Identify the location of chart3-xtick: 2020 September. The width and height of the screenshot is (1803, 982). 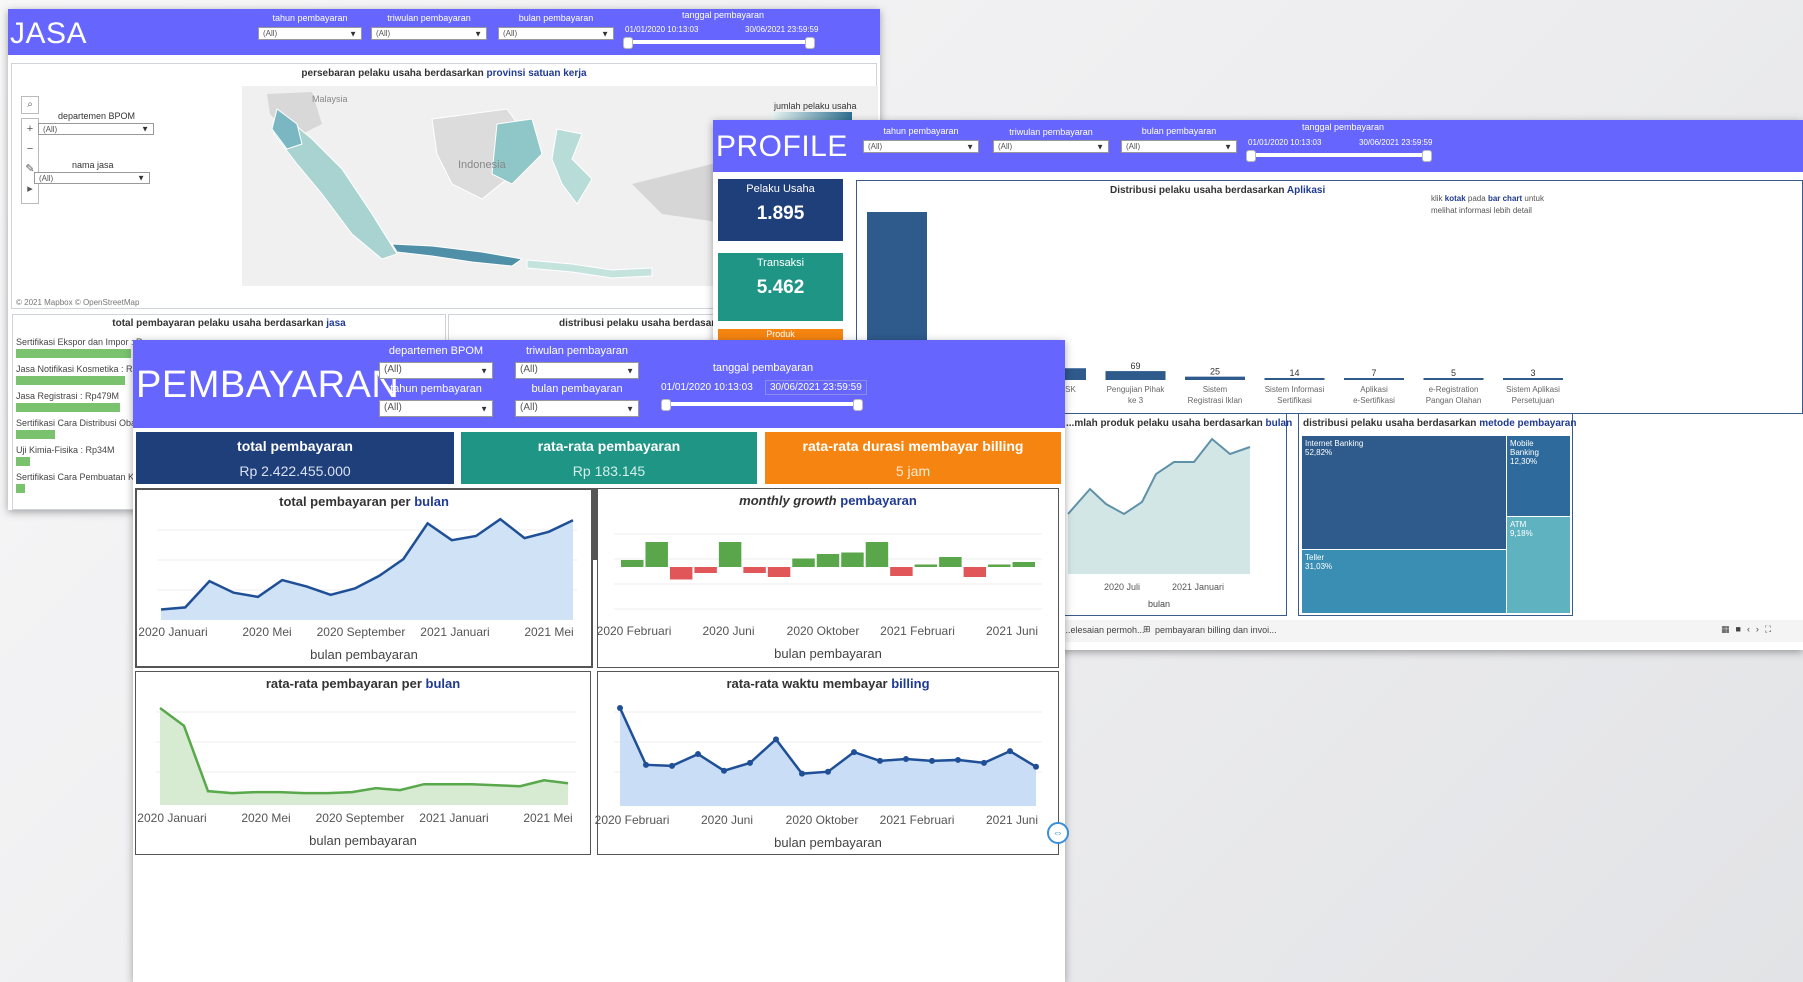
(360, 818).